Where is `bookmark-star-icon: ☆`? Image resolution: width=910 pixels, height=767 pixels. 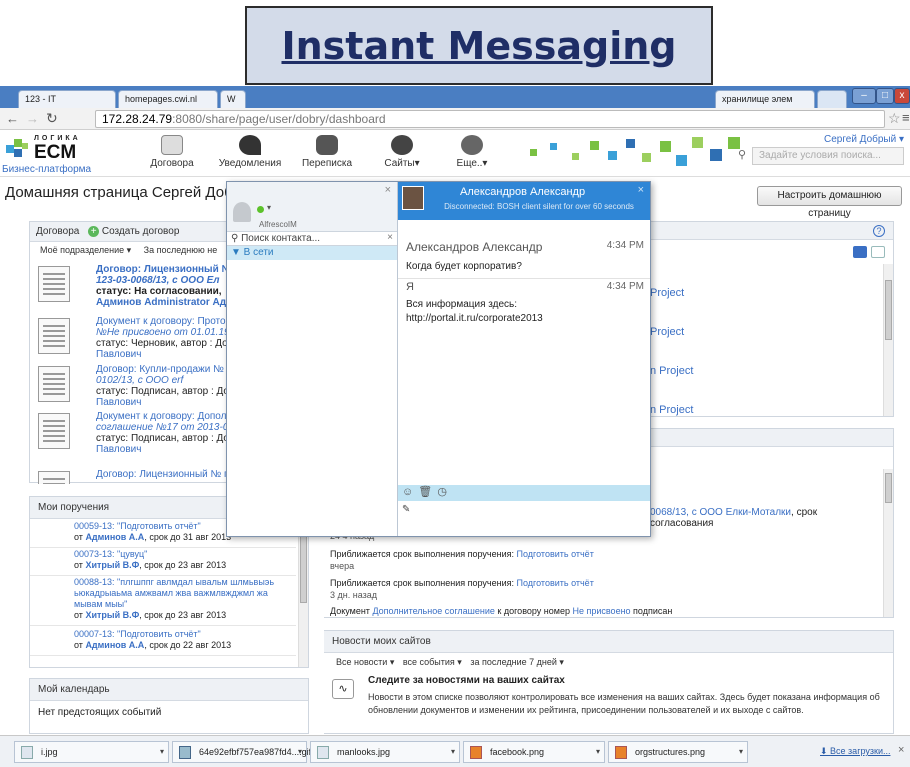
bookmark-star-icon: ☆ is located at coordinates (894, 118).